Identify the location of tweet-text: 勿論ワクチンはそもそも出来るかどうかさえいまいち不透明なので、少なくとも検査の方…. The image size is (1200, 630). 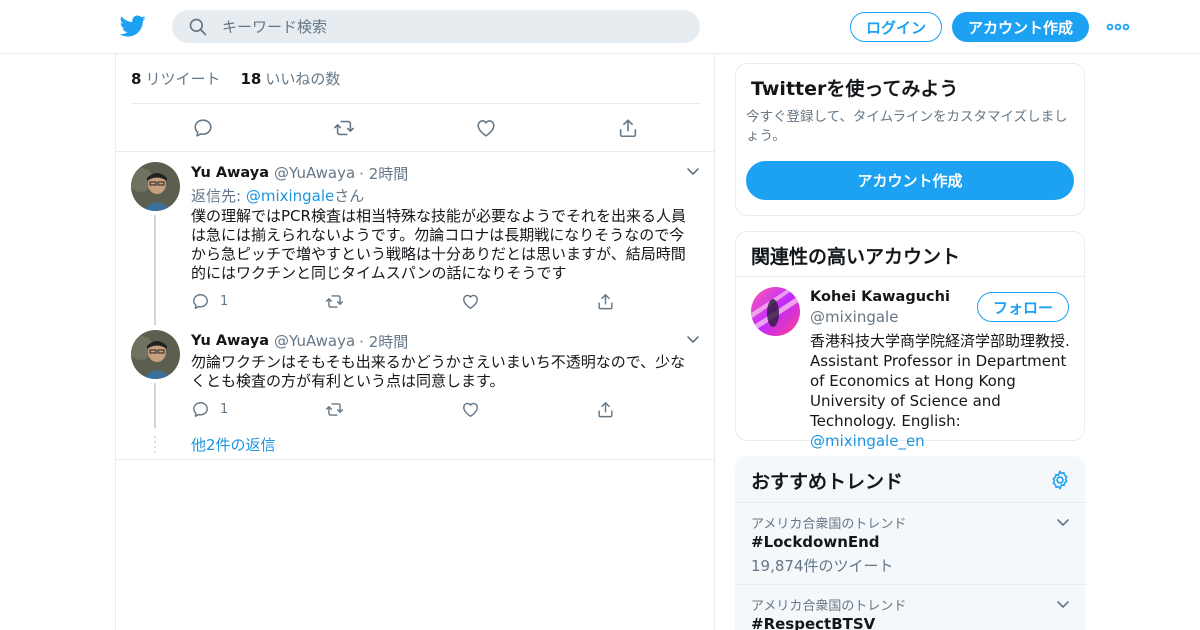
(438, 371).